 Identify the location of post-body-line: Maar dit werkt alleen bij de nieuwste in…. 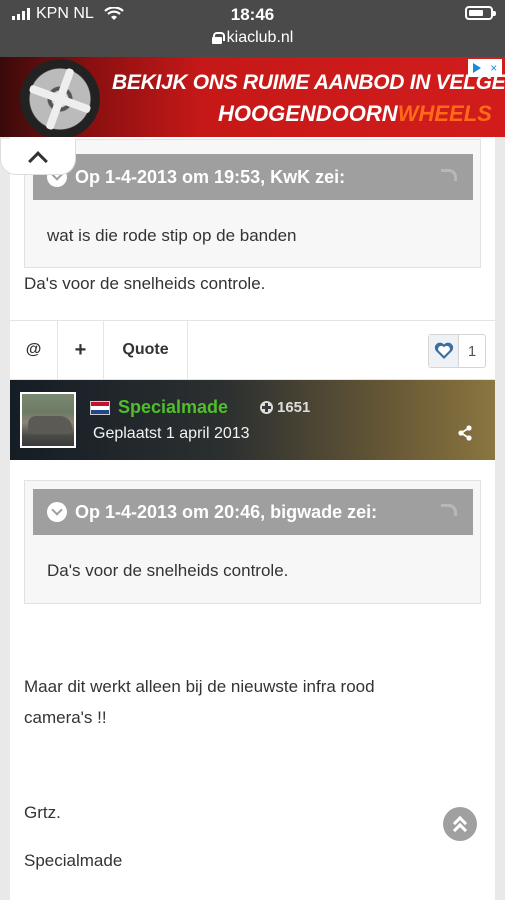
(199, 686).